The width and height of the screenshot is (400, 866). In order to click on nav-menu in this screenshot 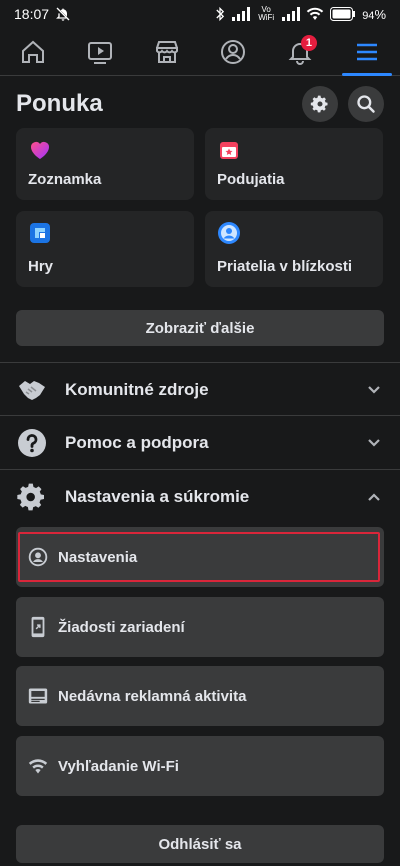, I will do `click(366, 53)`.